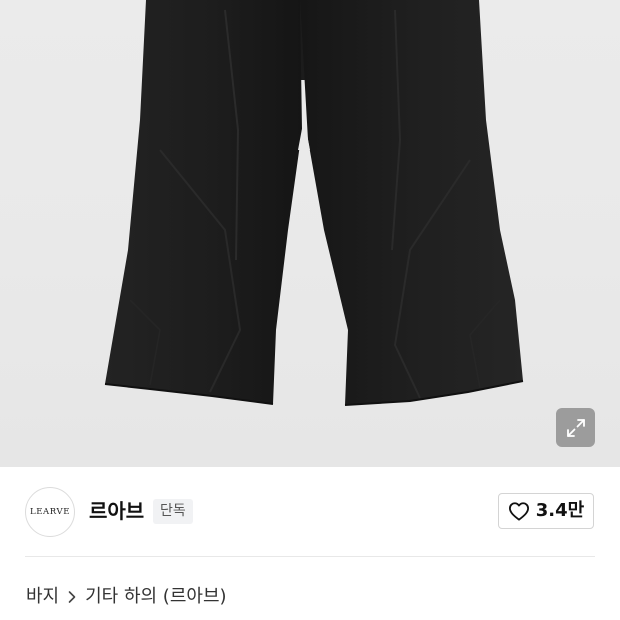  What do you see at coordinates (560, 510) in the screenshot?
I see `like-count: 3.4만` at bounding box center [560, 510].